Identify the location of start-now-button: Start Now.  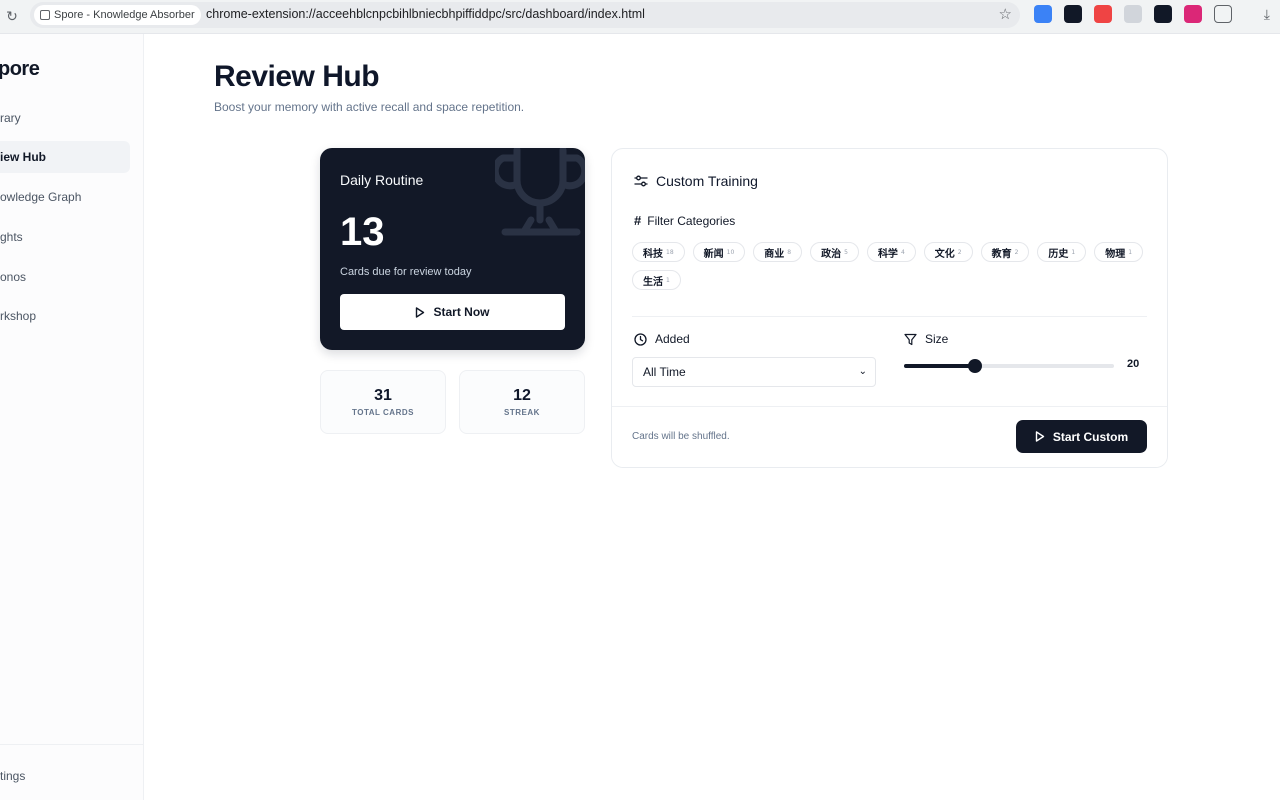
(452, 312).